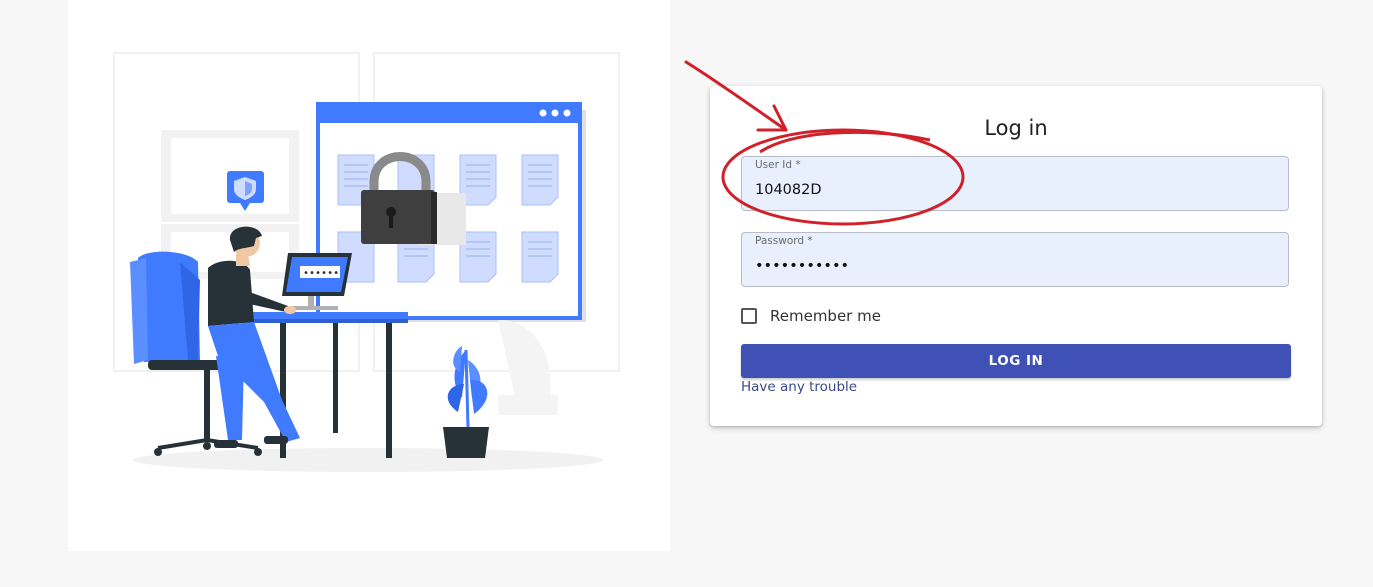  Describe the element at coordinates (784, 241) in the screenshot. I see `password-label: Password *` at that location.